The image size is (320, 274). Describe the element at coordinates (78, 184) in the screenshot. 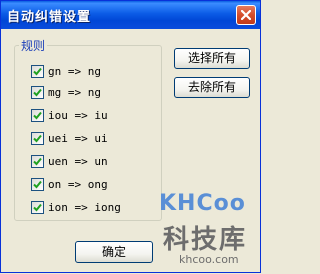

I see `rule-label: on => ong` at that location.